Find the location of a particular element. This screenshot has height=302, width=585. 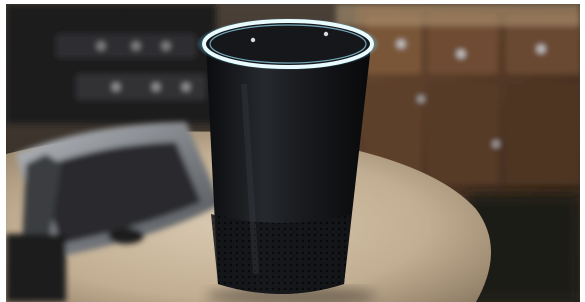

stove is located at coordinates (111, 64).